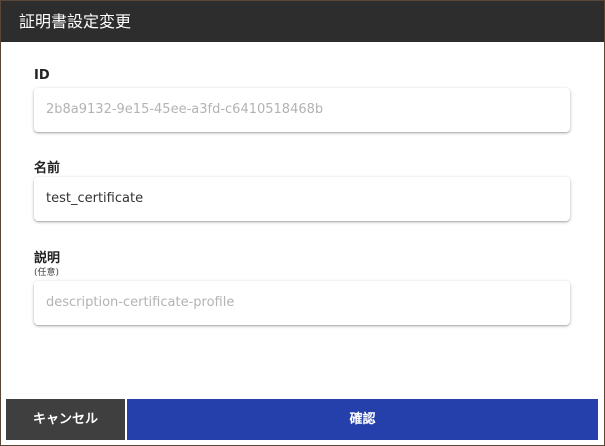 The width and height of the screenshot is (605, 446). I want to click on id-label: ID, so click(42, 75).